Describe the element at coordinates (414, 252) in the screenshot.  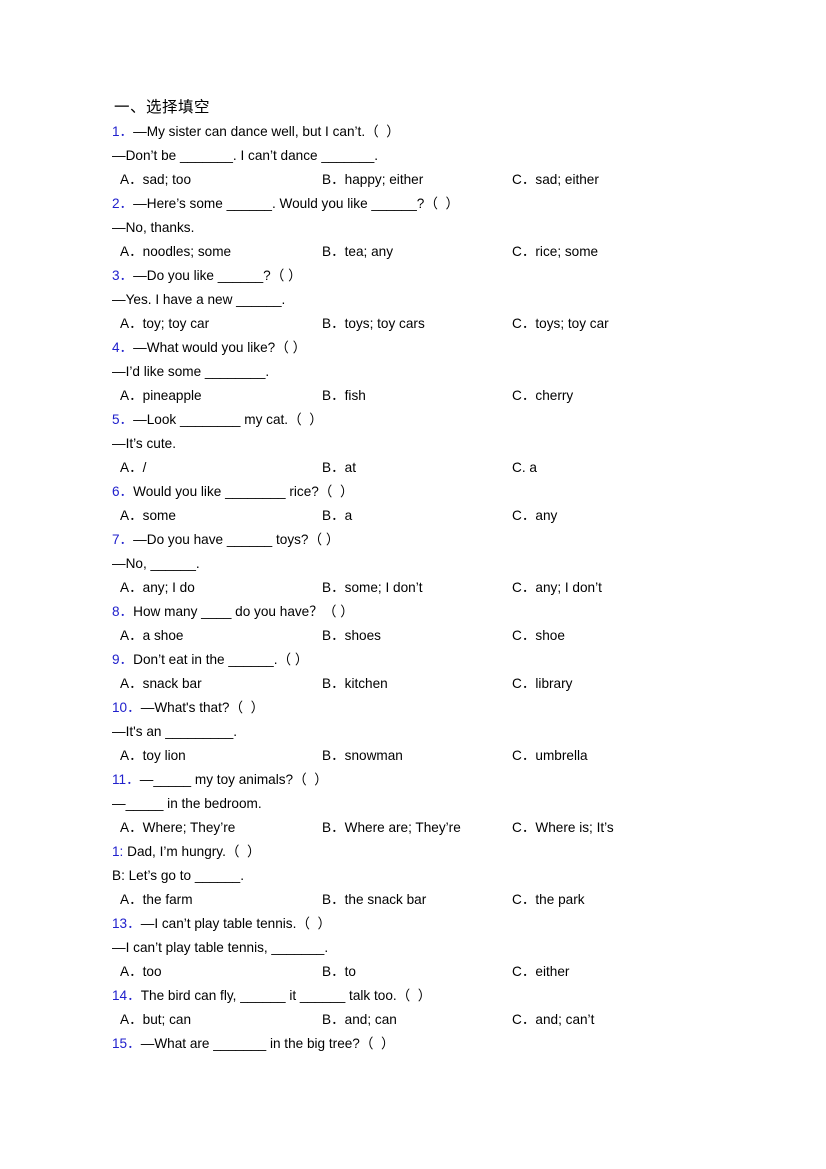
I see `question-options: A．noodles; some B．tea; any C．rice; some` at that location.